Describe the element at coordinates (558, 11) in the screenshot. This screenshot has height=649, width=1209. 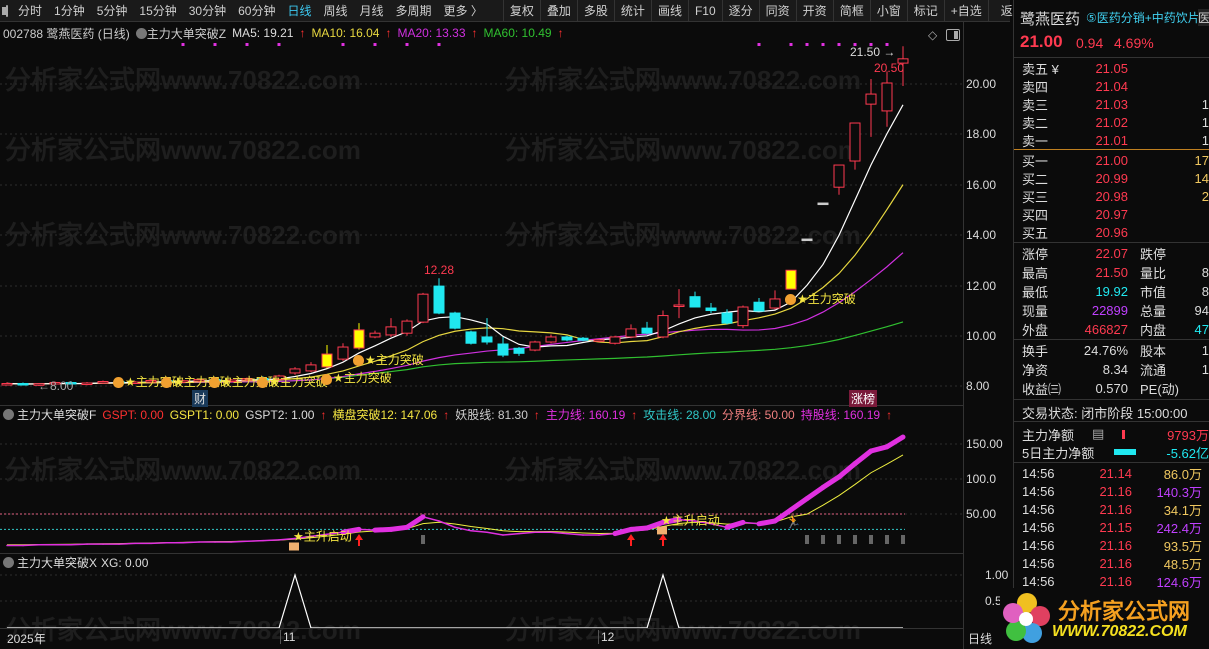
I see `toolbar-button: 叠加` at that location.